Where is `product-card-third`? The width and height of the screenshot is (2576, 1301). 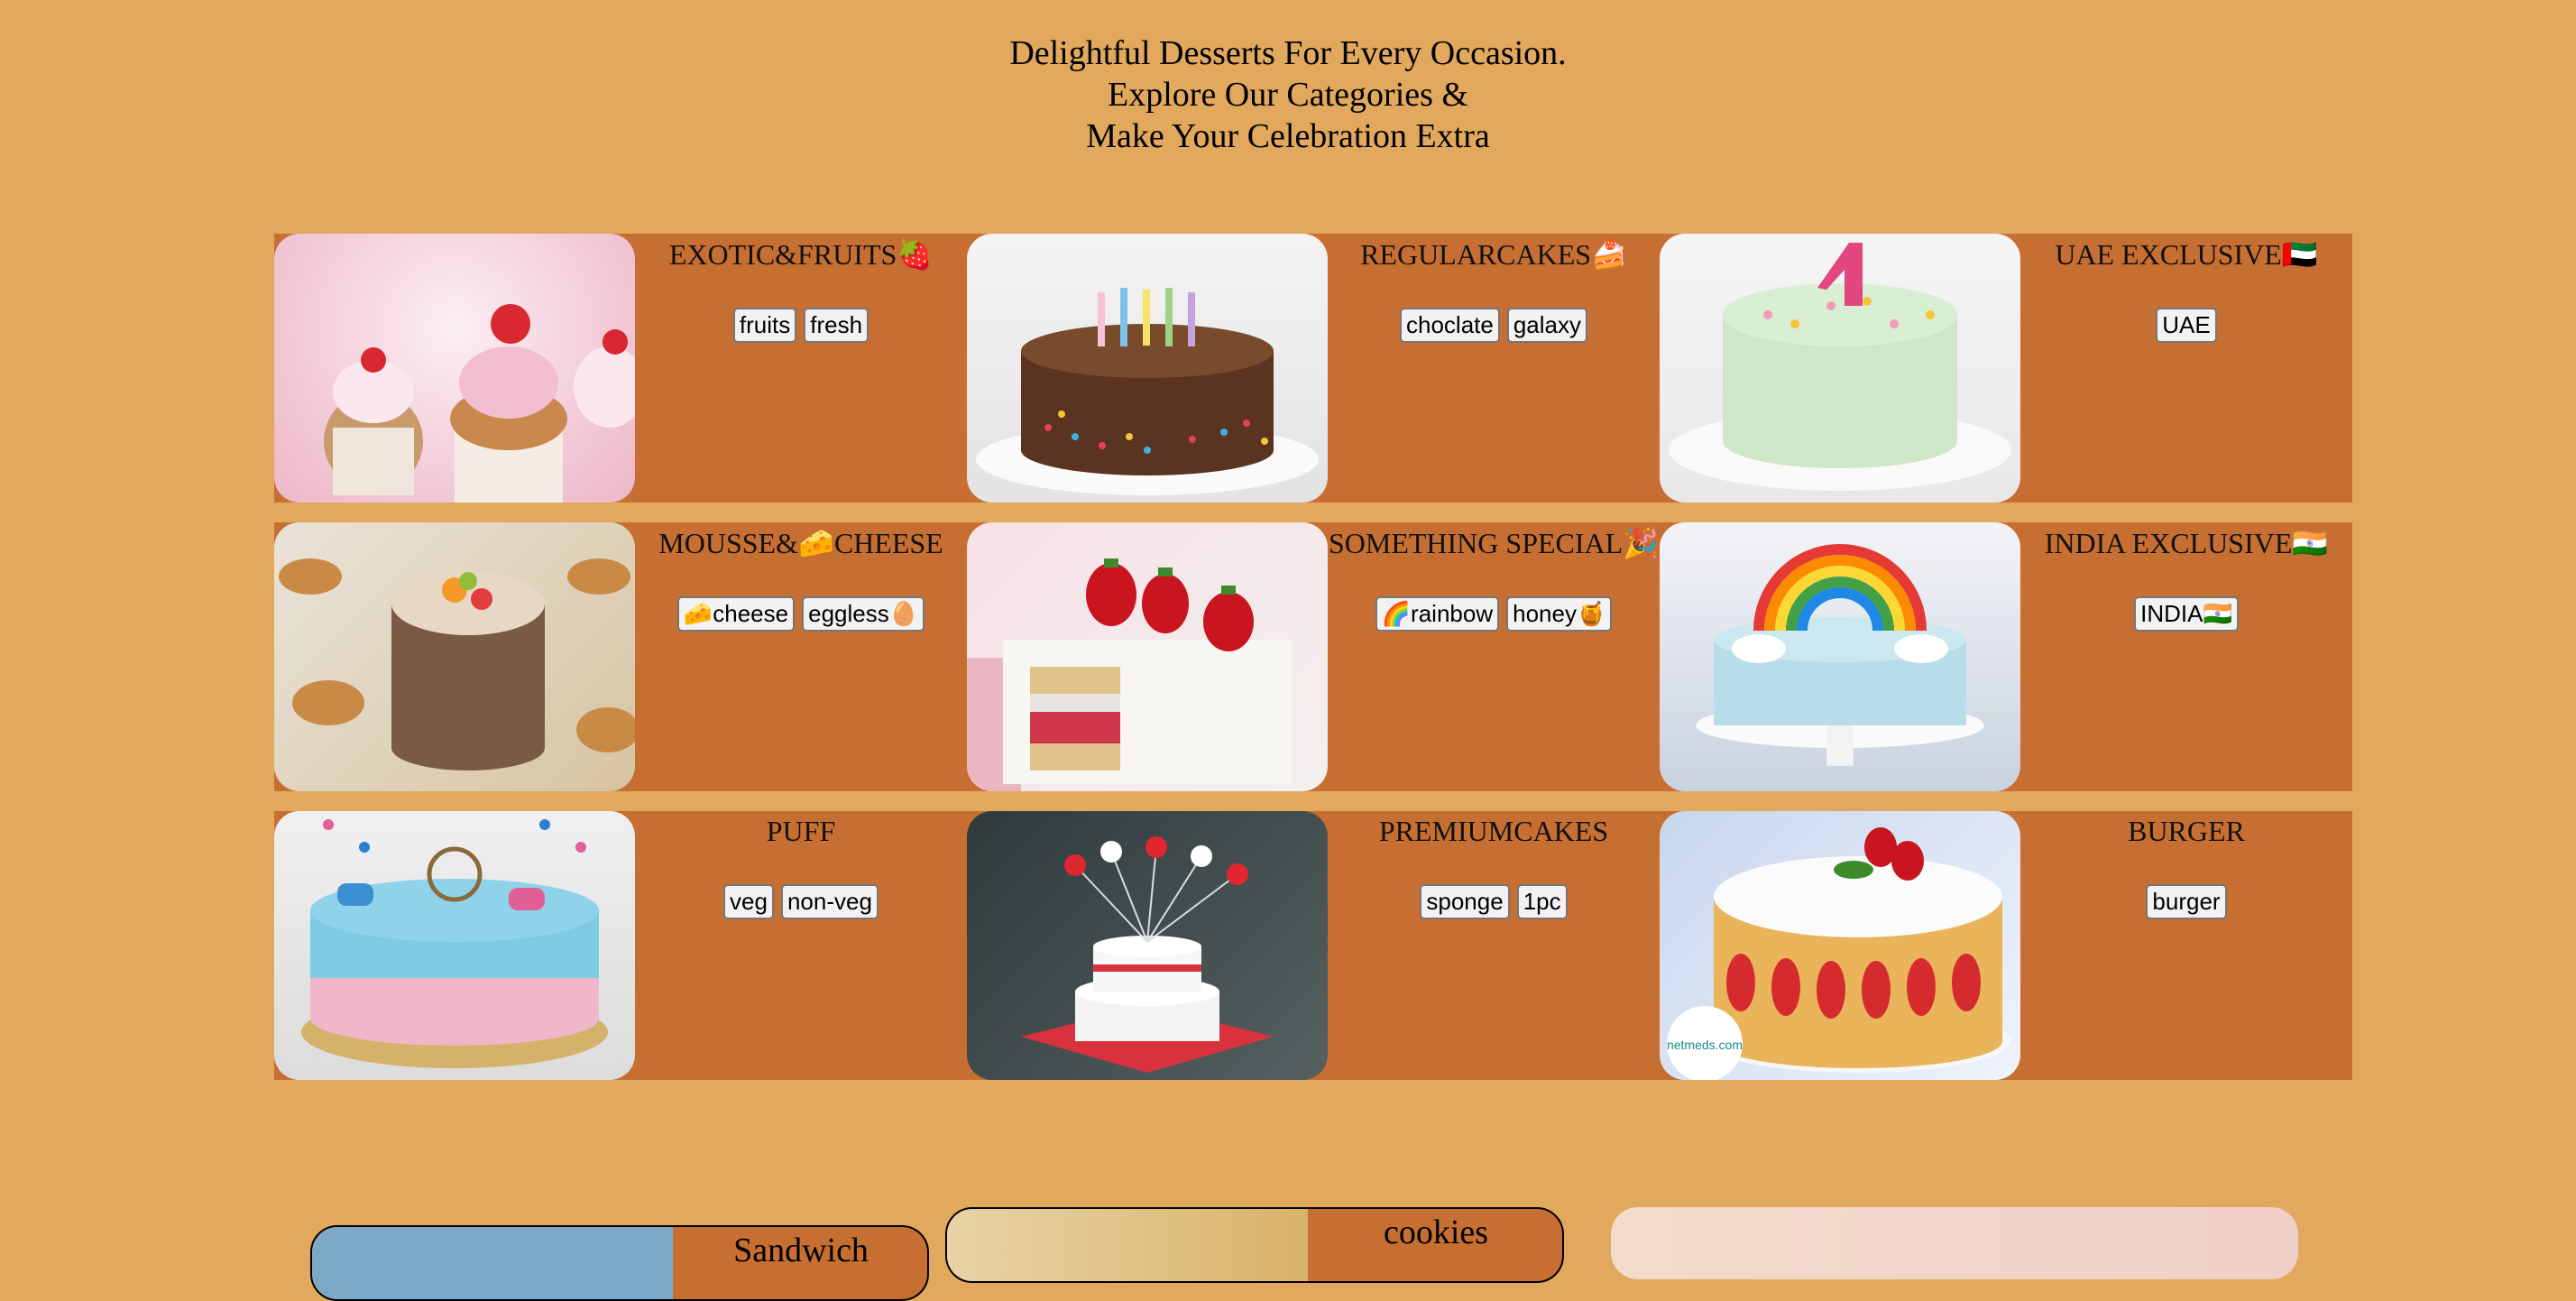 product-card-third is located at coordinates (1954, 1243).